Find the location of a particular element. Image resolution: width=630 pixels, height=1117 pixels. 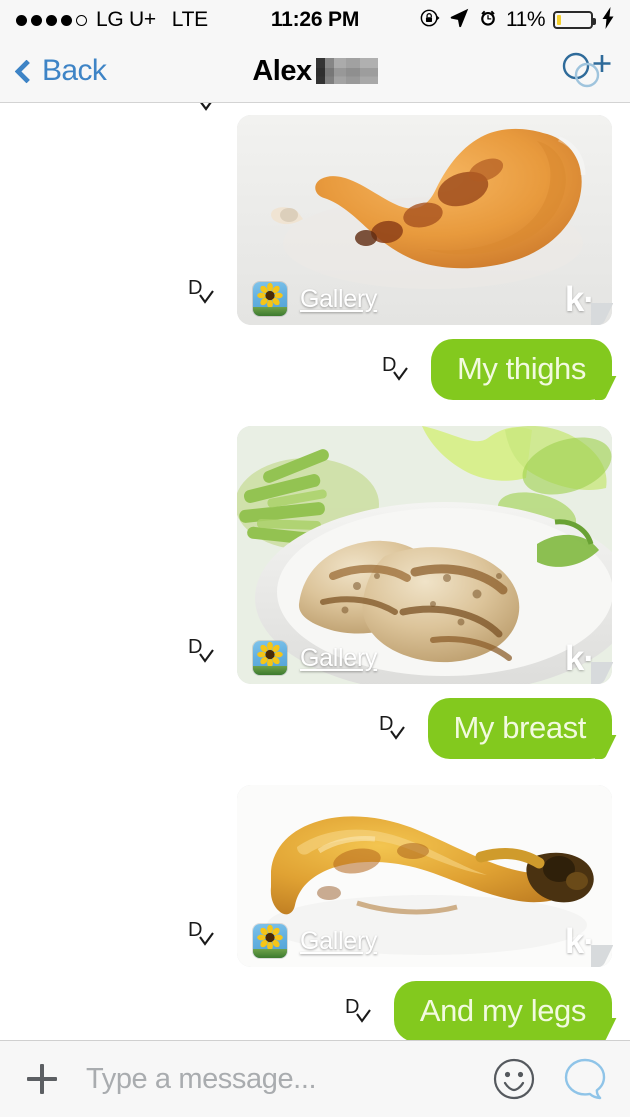

message-input is located at coordinates (289, 1079).